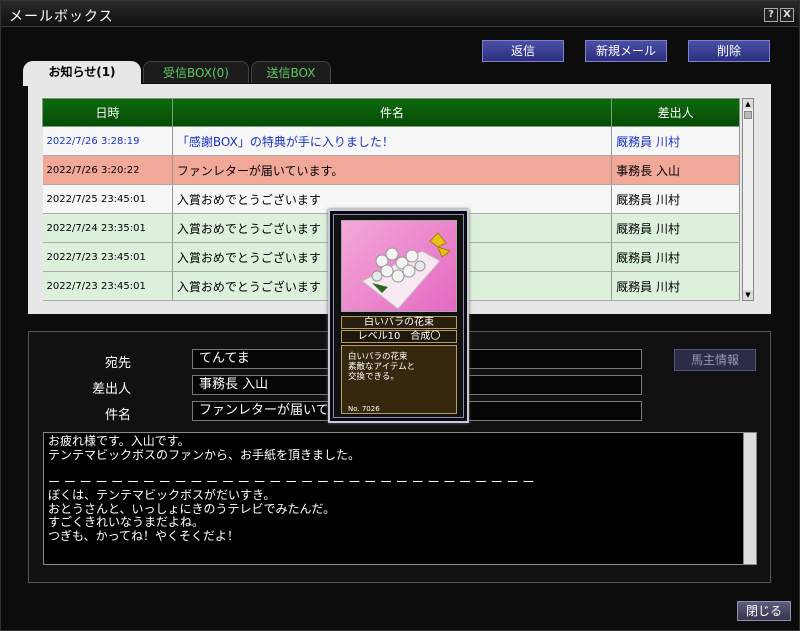 The image size is (800, 631). I want to click on scroll-up-arrow-icon: ▲, so click(748, 104).